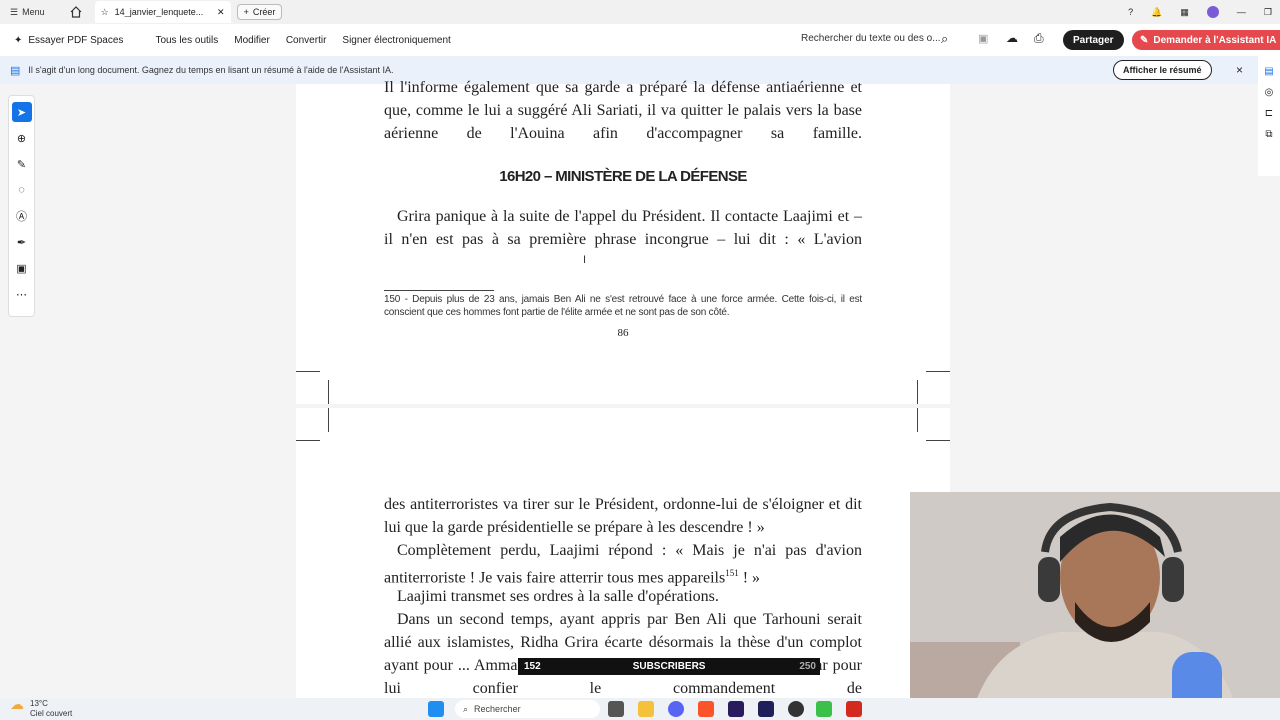 Image resolution: width=1280 pixels, height=720 pixels. Describe the element at coordinates (246, 12) in the screenshot. I see `plus-icon: +` at that location.